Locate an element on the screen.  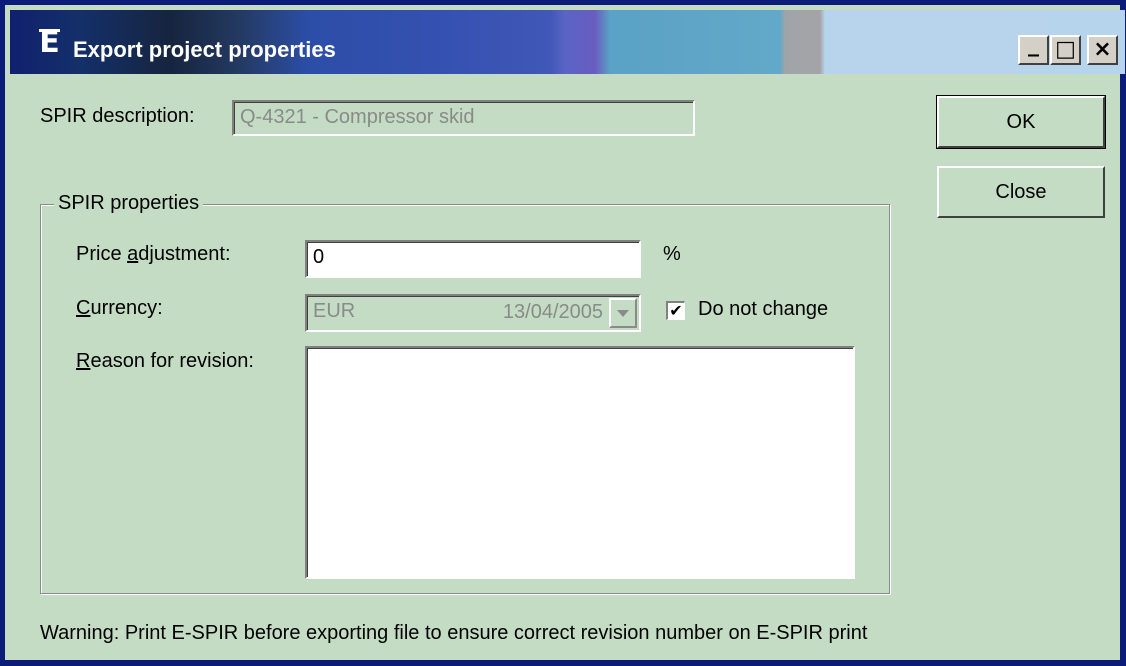
do-not-change-checkbox: ✔ is located at coordinates (675, 310).